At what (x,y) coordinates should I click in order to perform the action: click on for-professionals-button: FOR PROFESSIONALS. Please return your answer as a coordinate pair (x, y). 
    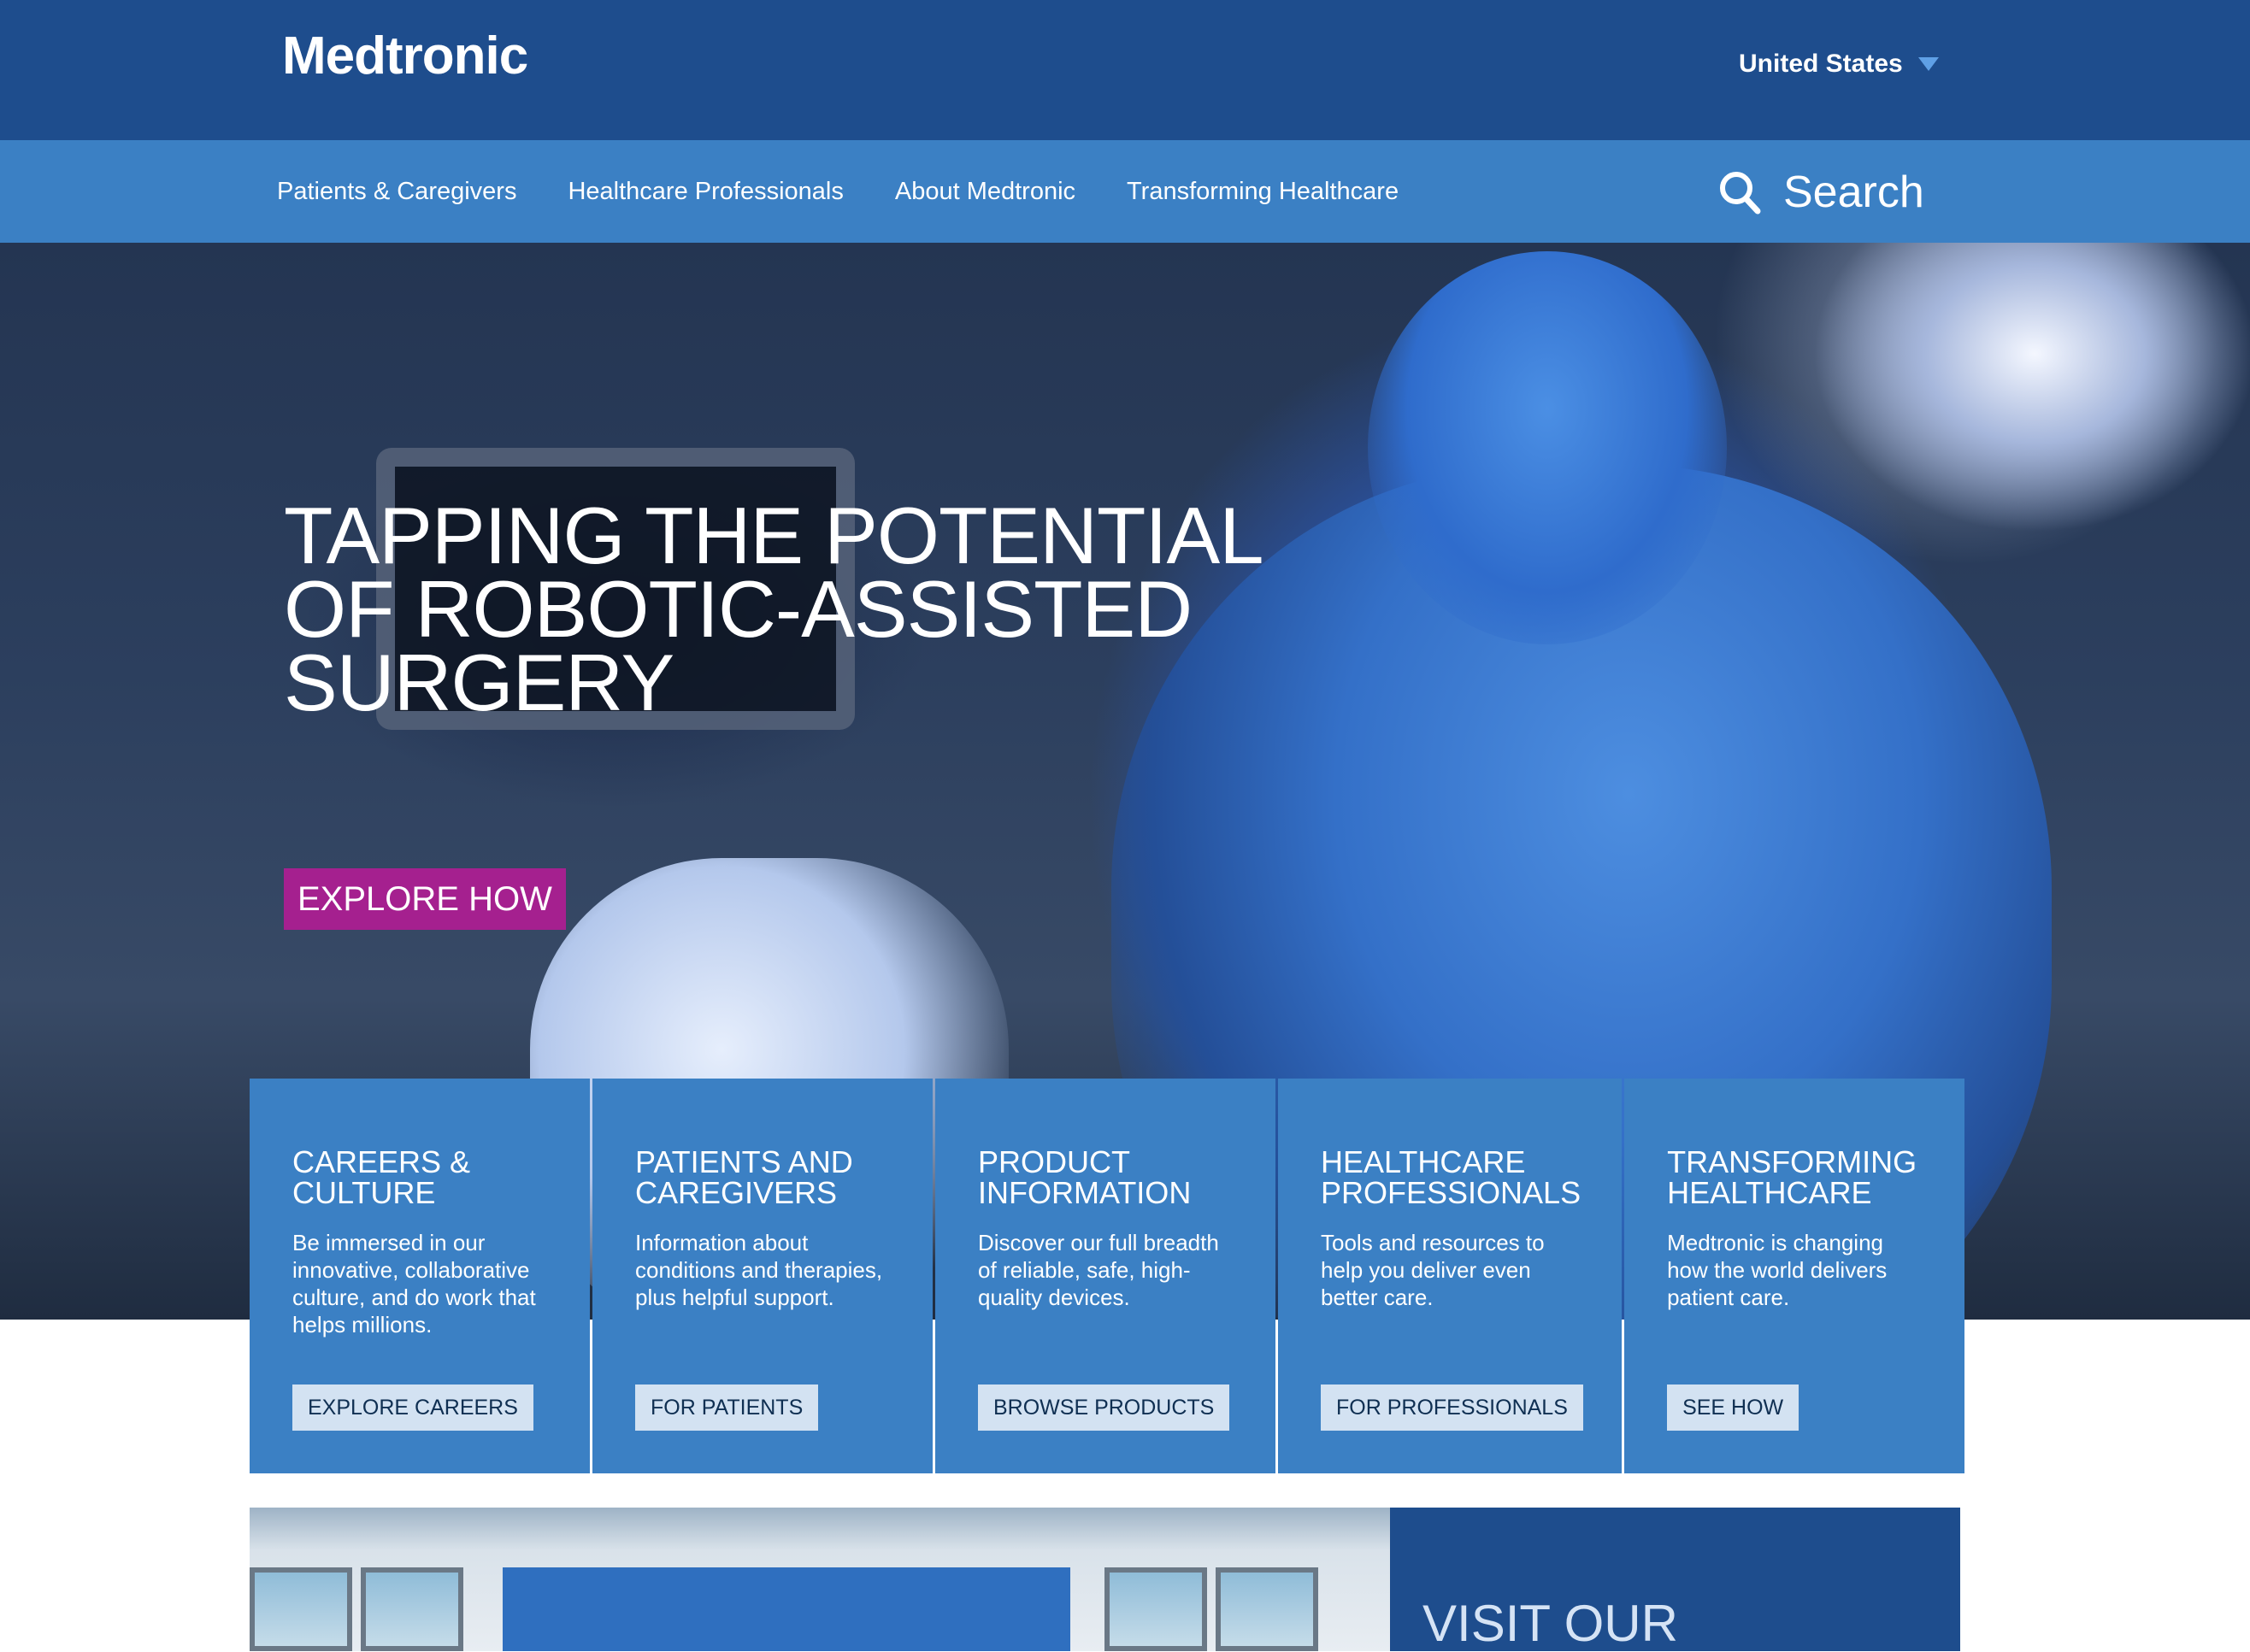
    Looking at the image, I should click on (1452, 1408).